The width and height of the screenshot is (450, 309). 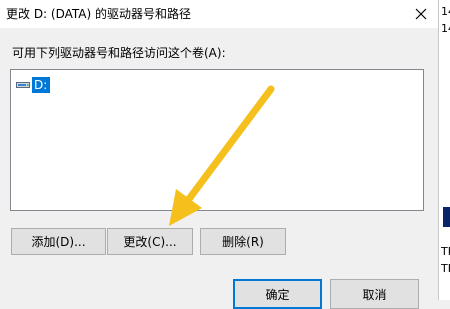 What do you see at coordinates (243, 241) in the screenshot?
I see `delete-button: 删除(R)` at bounding box center [243, 241].